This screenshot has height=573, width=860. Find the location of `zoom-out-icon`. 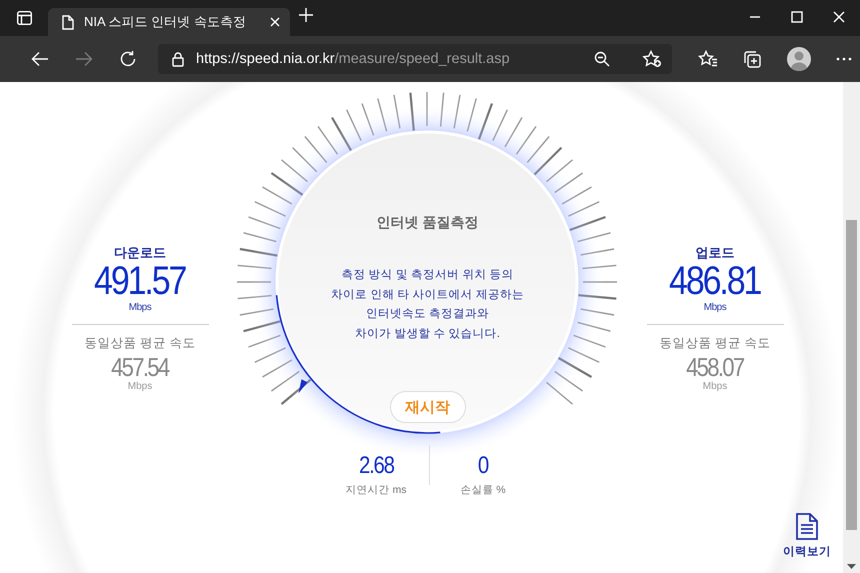

zoom-out-icon is located at coordinates (602, 59).